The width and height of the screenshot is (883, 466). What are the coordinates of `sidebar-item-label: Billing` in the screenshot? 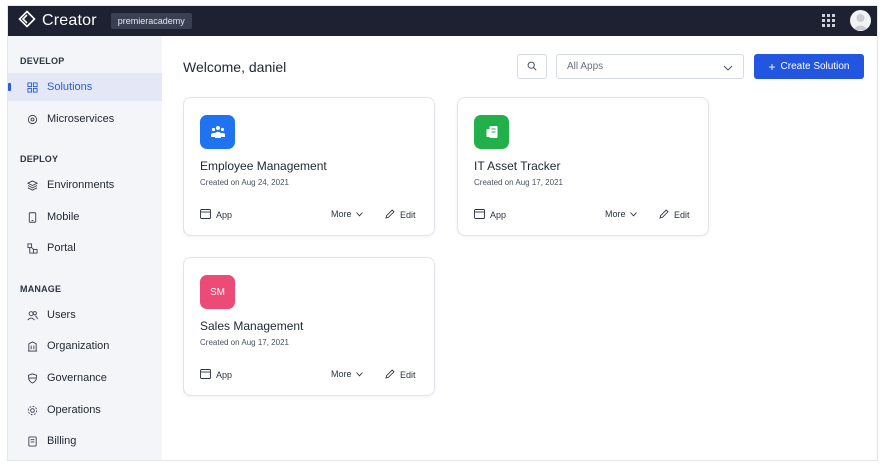 It's located at (62, 441).